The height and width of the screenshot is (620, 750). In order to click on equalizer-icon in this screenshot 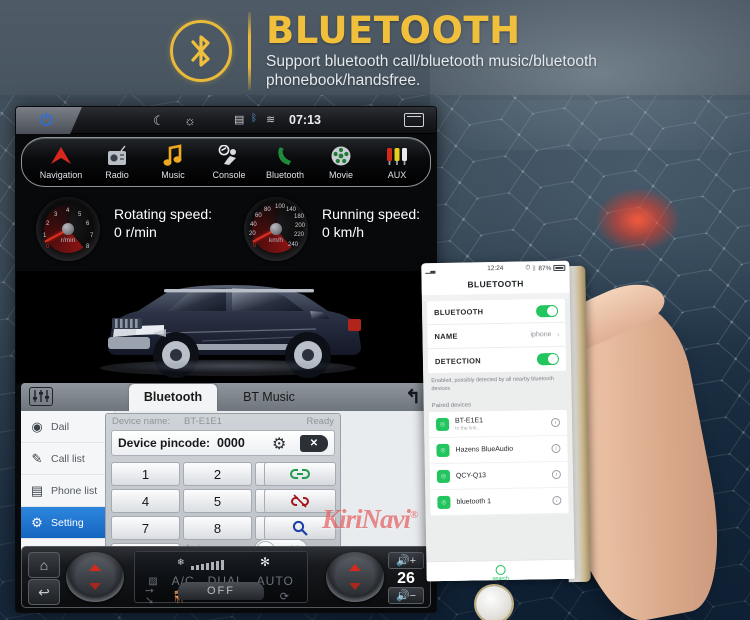, I will do `click(41, 396)`.